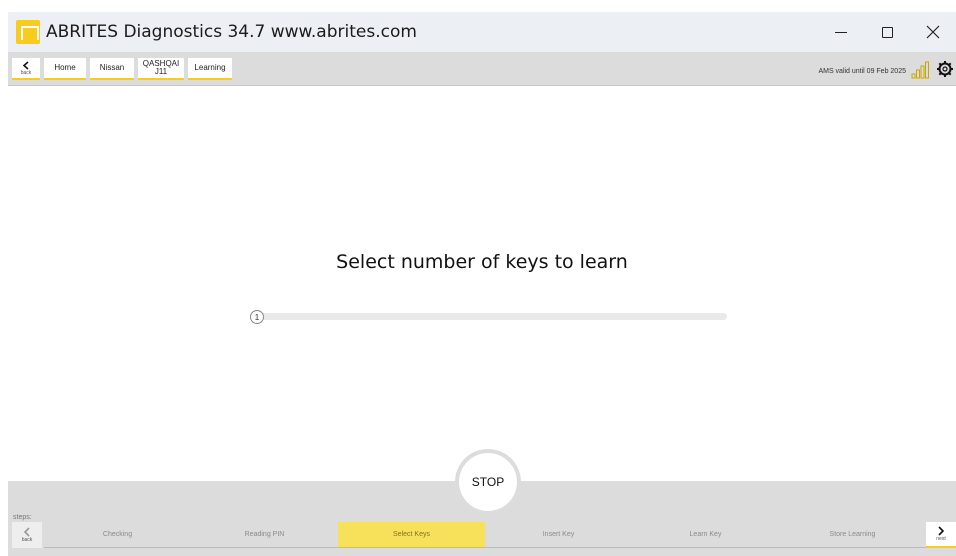 Image resolution: width=956 pixels, height=556 pixels. What do you see at coordinates (920, 70) in the screenshot?
I see `signal-strength-icon` at bounding box center [920, 70].